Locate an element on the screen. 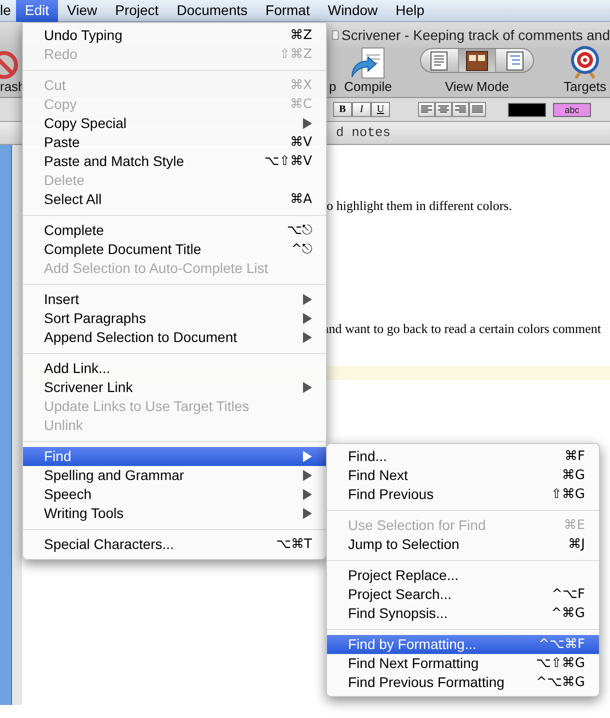  menu-item: Project Search... ^⌥F is located at coordinates (463, 594).